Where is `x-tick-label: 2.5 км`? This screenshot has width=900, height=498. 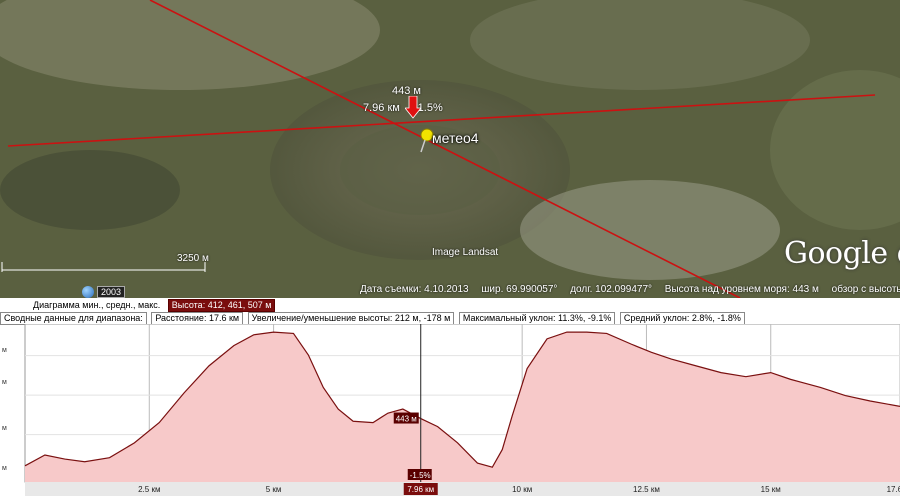 x-tick-label: 2.5 км is located at coordinates (149, 489).